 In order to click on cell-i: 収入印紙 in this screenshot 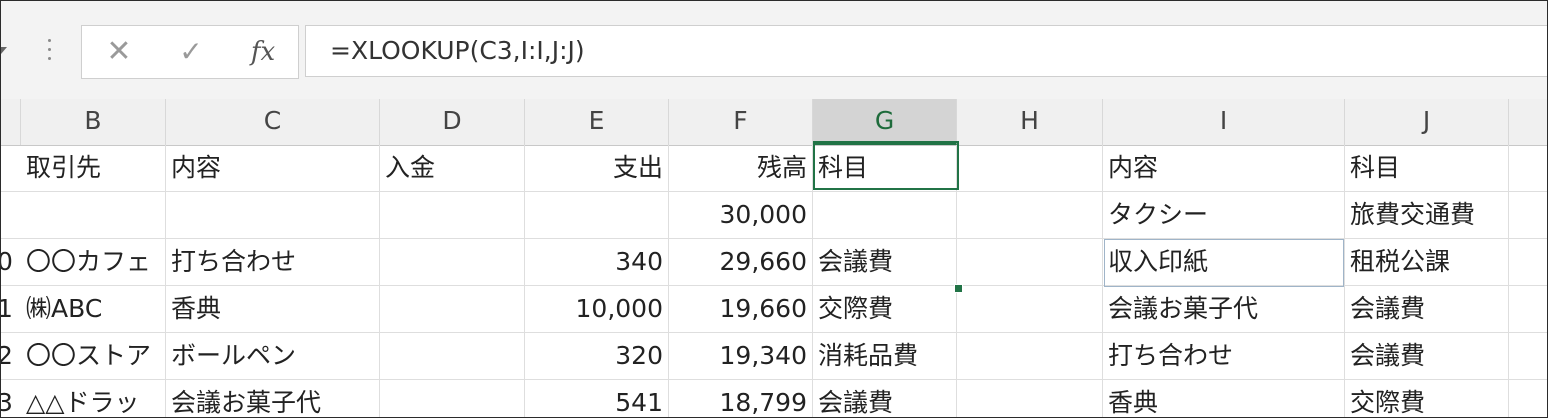, I will do `click(1224, 262)`.